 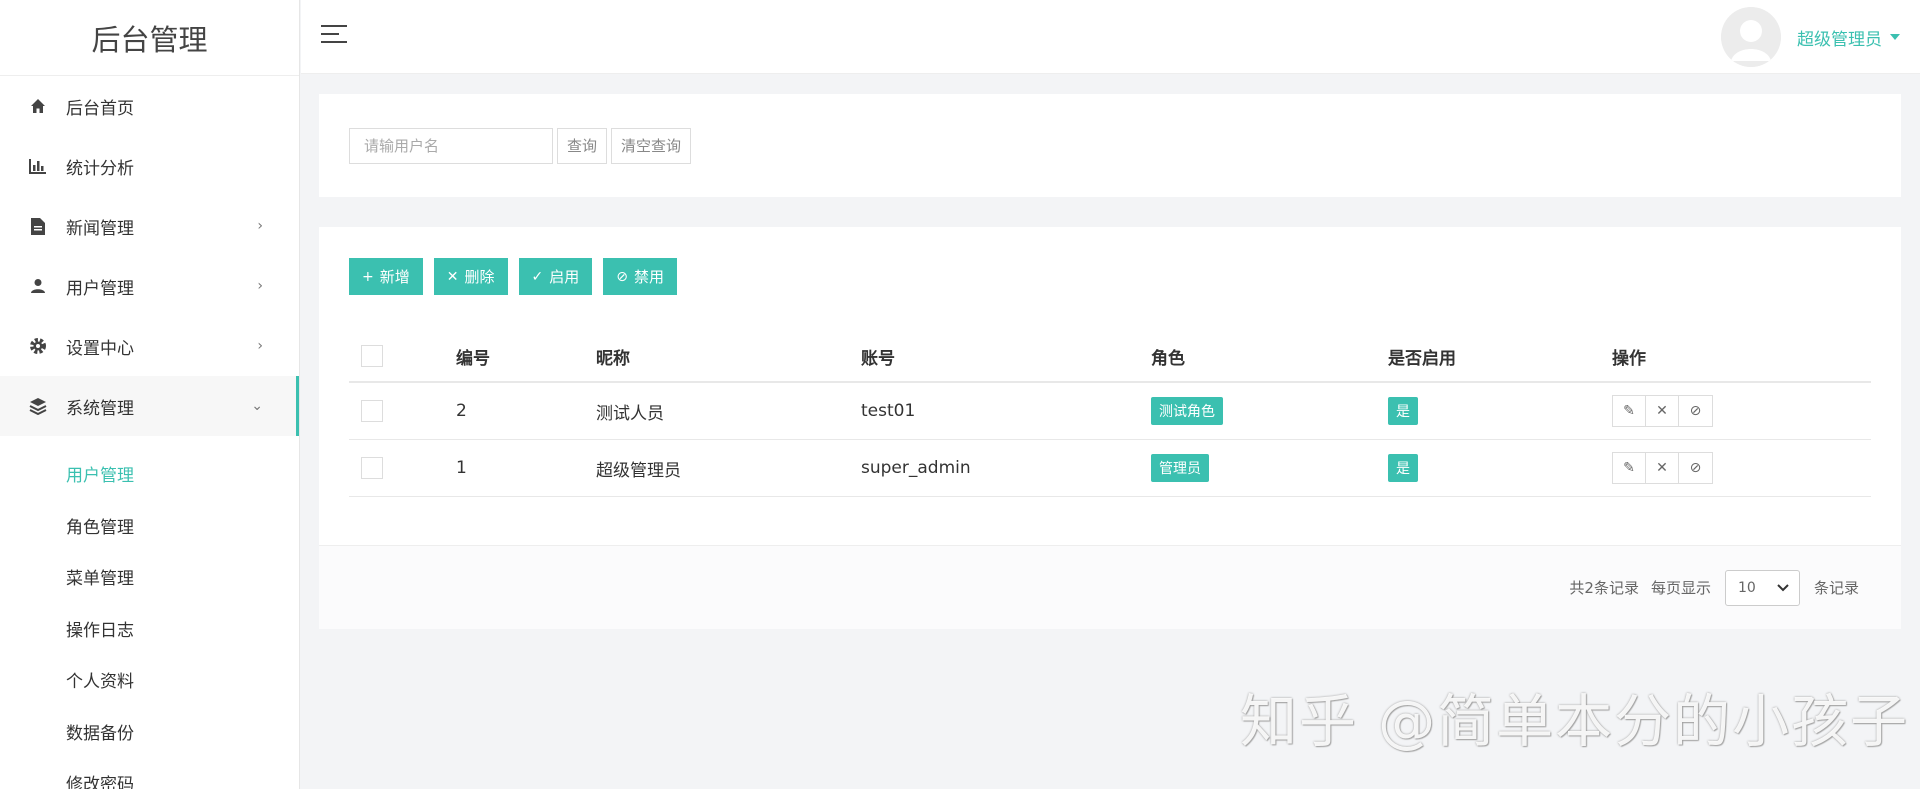 I want to click on sidebar-item-system: 系统管理 ⌄, so click(x=149, y=406).